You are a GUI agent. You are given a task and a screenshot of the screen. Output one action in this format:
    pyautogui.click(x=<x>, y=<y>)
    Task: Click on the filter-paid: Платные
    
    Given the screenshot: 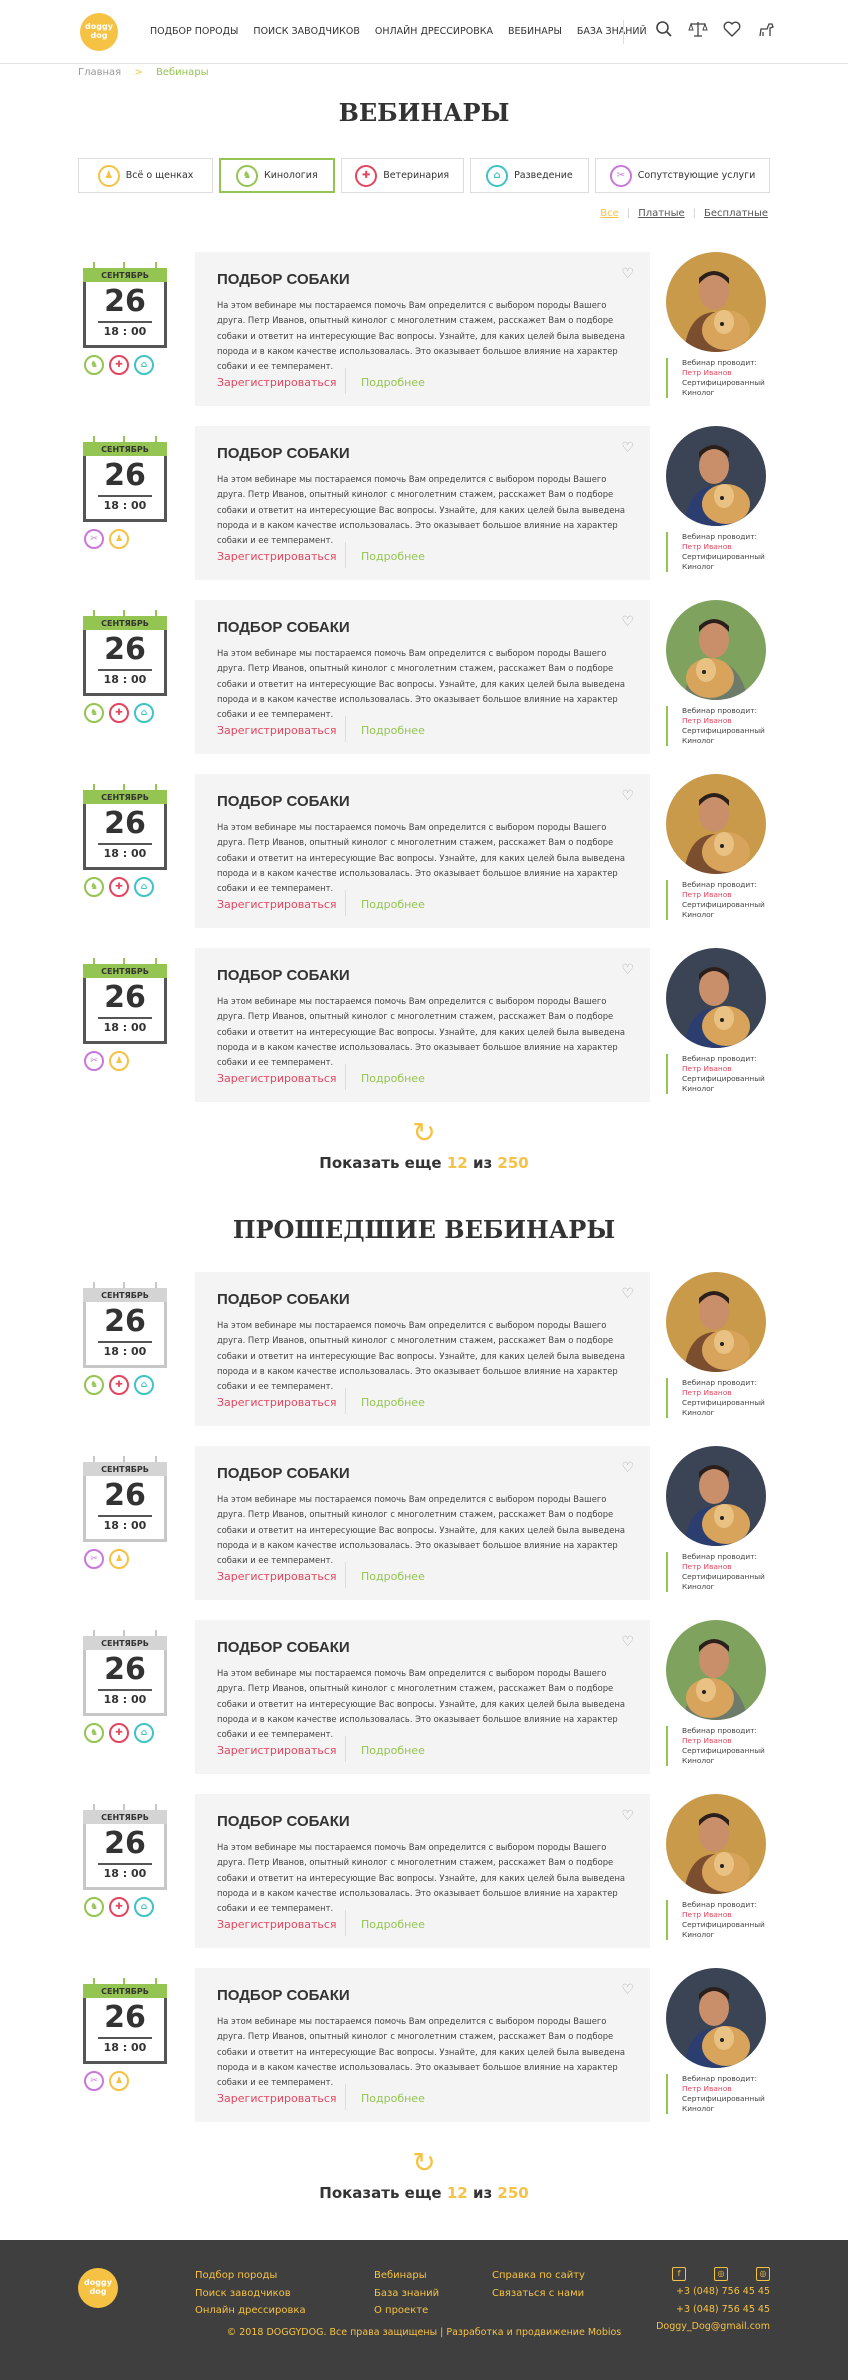 What is the action you would take?
    pyautogui.click(x=661, y=213)
    